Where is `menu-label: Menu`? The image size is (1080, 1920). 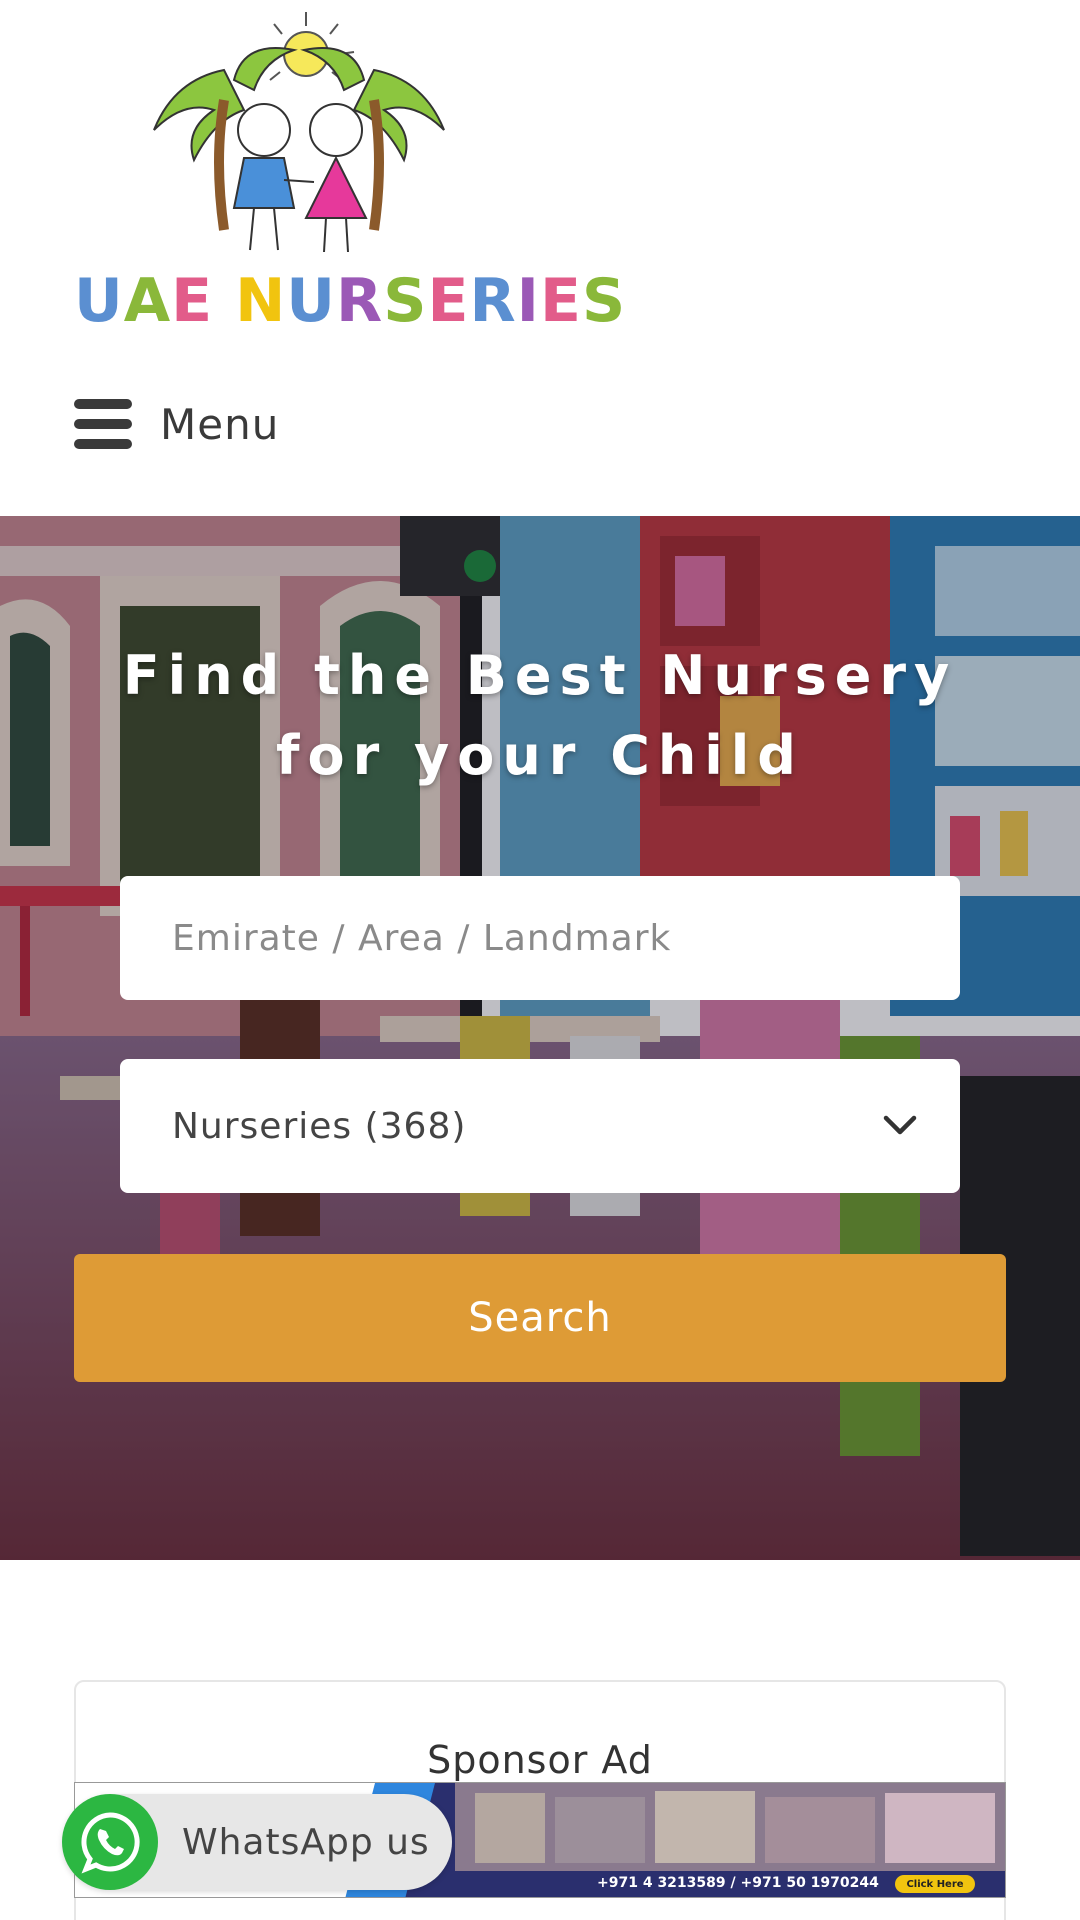
menu-label: Menu is located at coordinates (220, 424).